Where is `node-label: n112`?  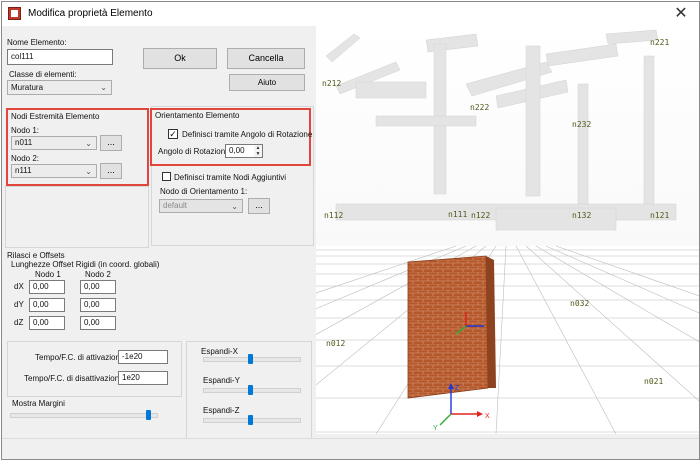 node-label: n112 is located at coordinates (334, 215).